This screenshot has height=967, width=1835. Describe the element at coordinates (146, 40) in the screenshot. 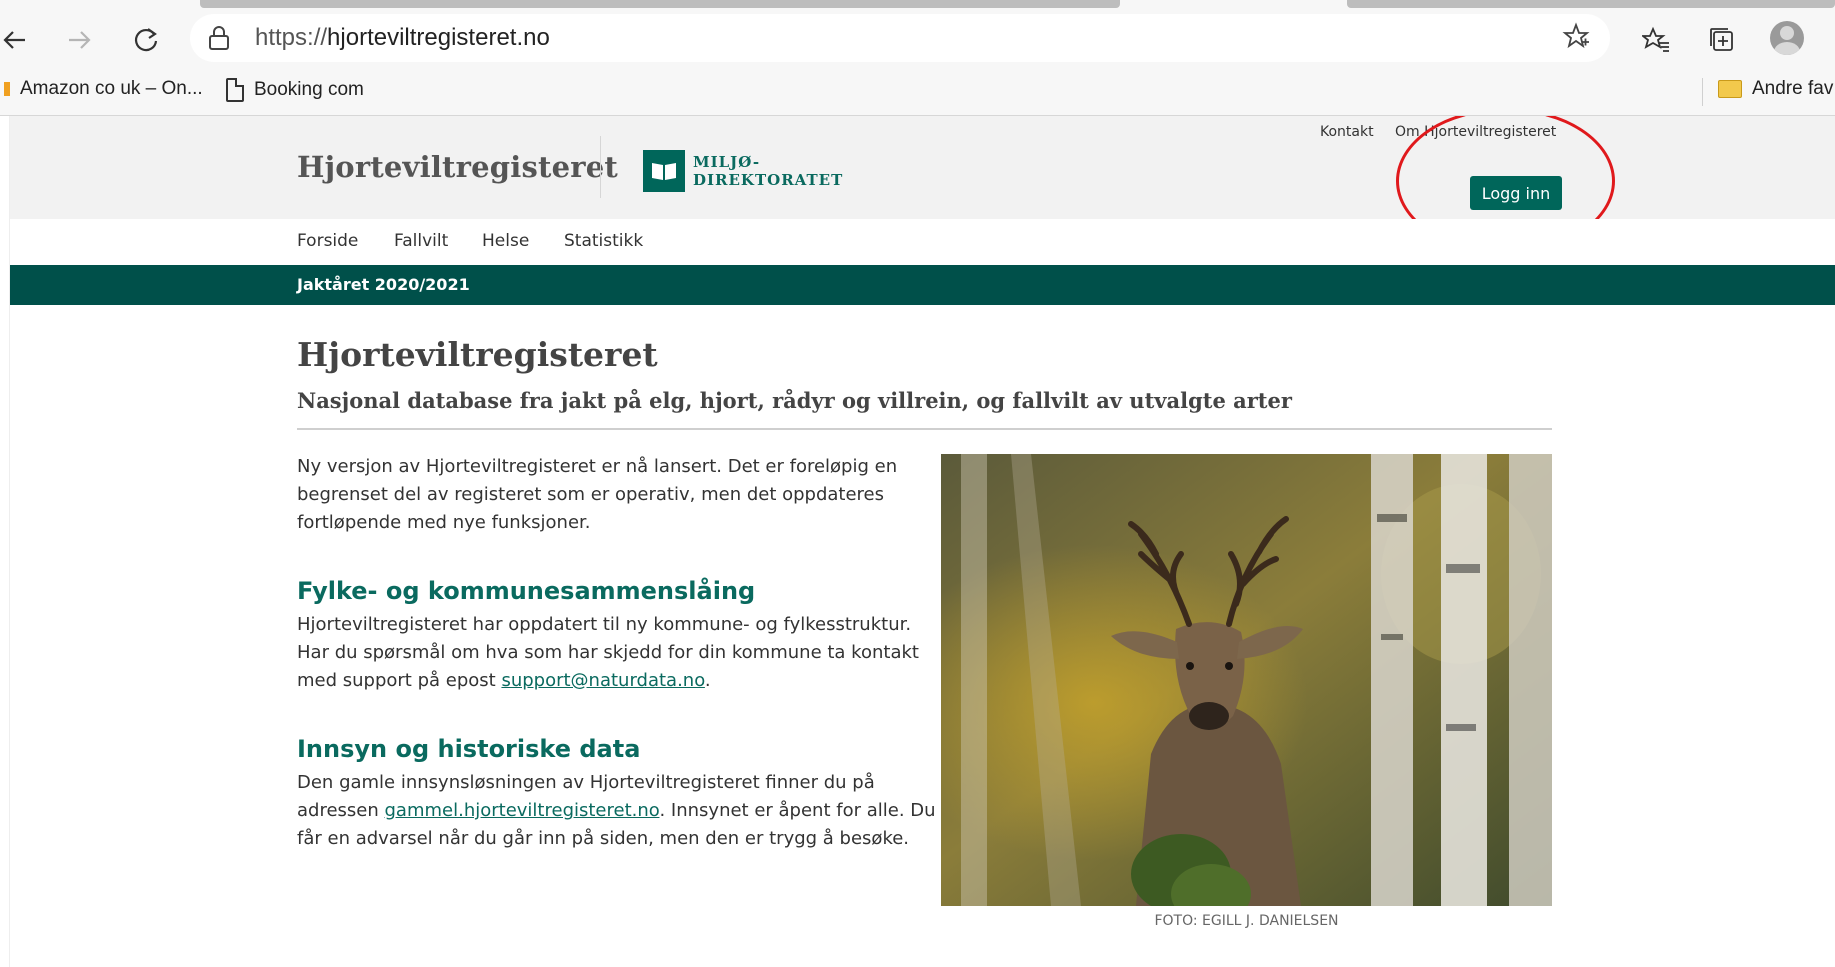

I see `refresh-icon` at that location.